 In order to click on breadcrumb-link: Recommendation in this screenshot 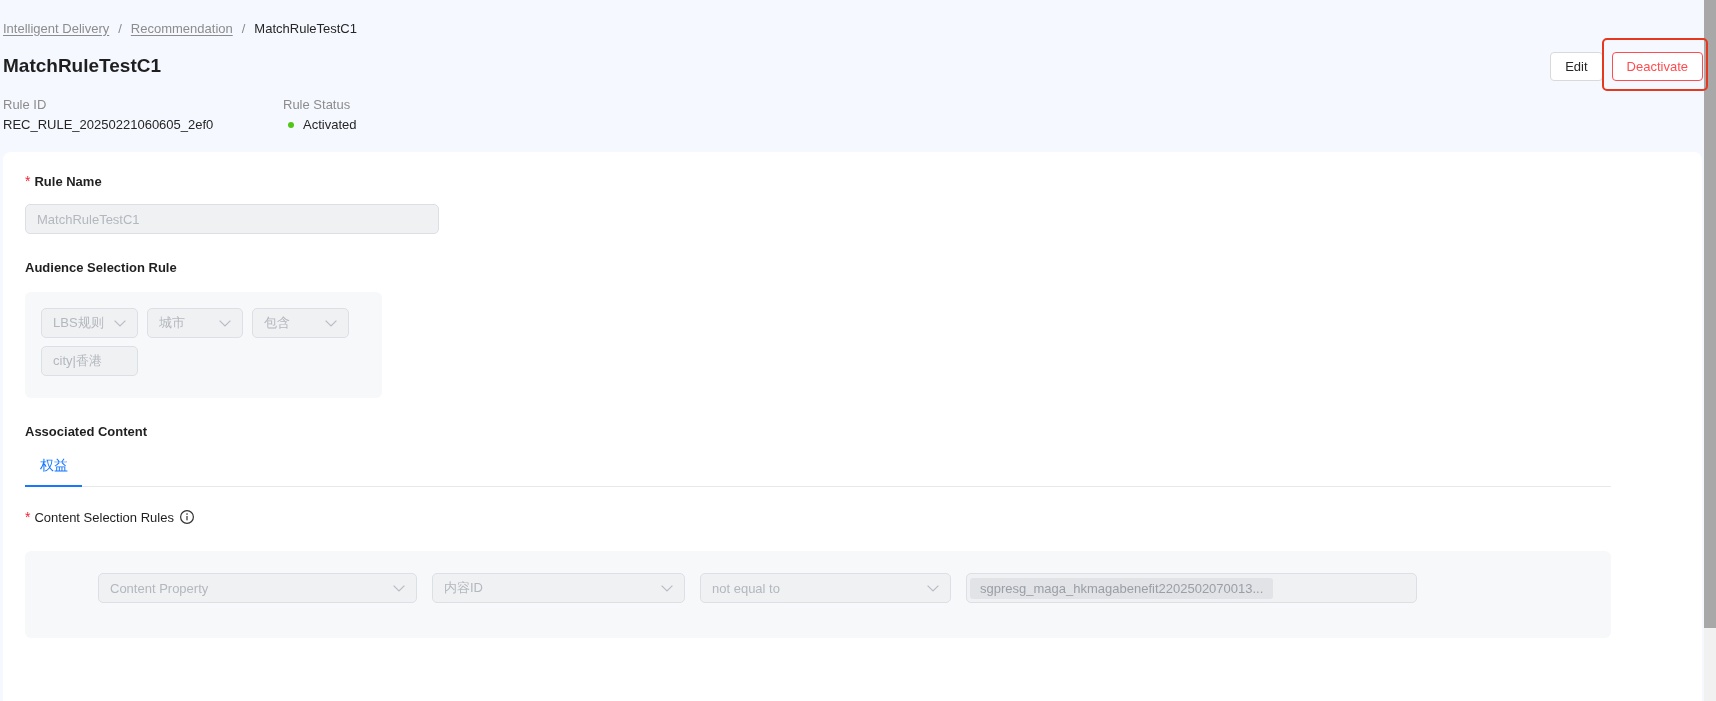, I will do `click(181, 28)`.